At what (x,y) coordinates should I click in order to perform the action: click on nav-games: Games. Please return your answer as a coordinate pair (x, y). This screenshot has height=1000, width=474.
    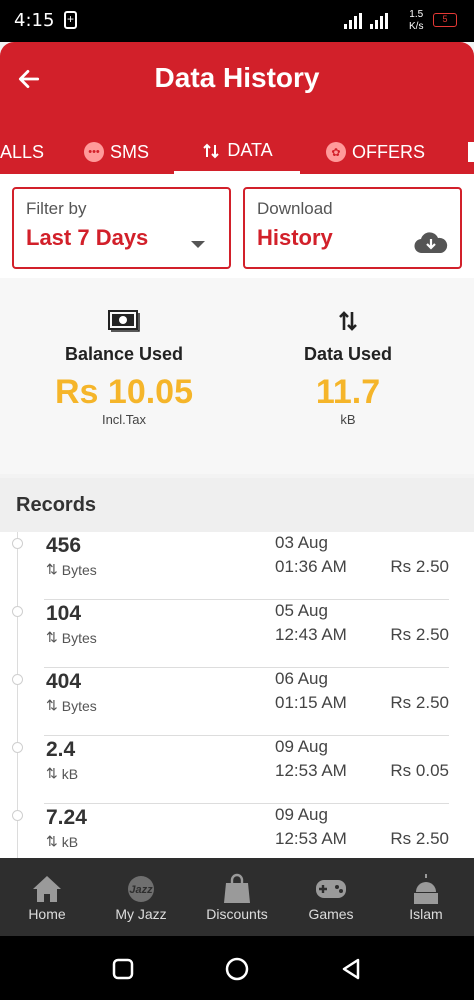
    Looking at the image, I should click on (331, 897).